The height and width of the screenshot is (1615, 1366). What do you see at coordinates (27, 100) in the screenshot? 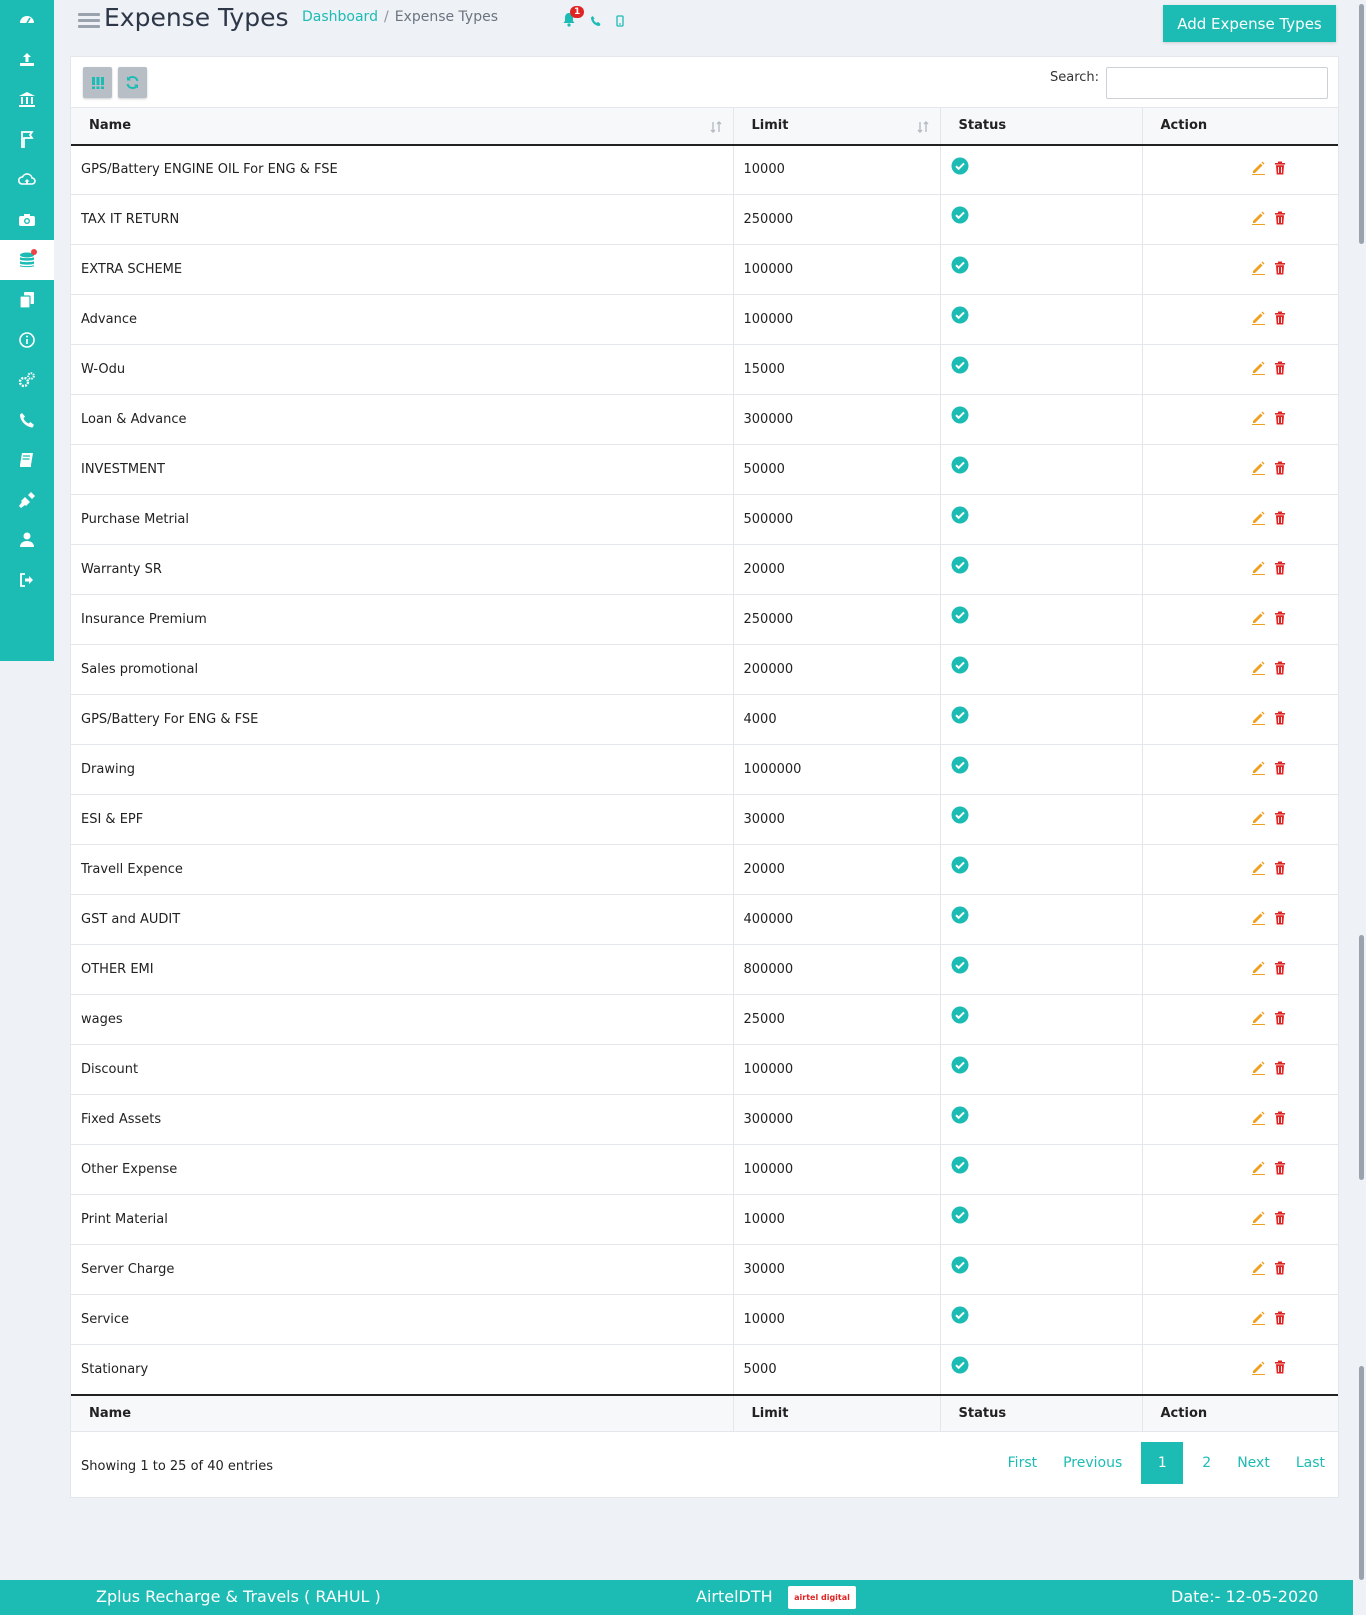
I see `sidebar-item-bank` at bounding box center [27, 100].